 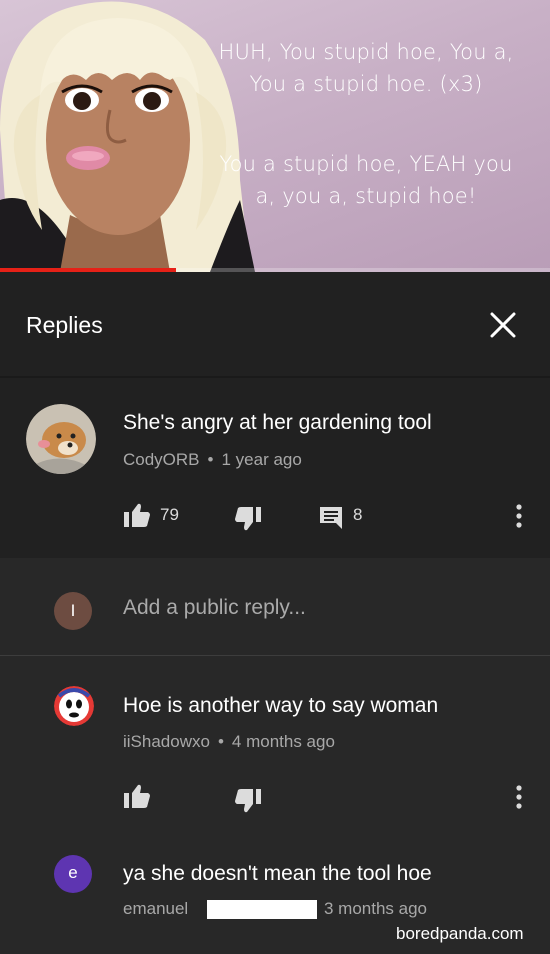 I want to click on lyrics-line: You a stupid hoe, YEAH you, so click(x=366, y=164).